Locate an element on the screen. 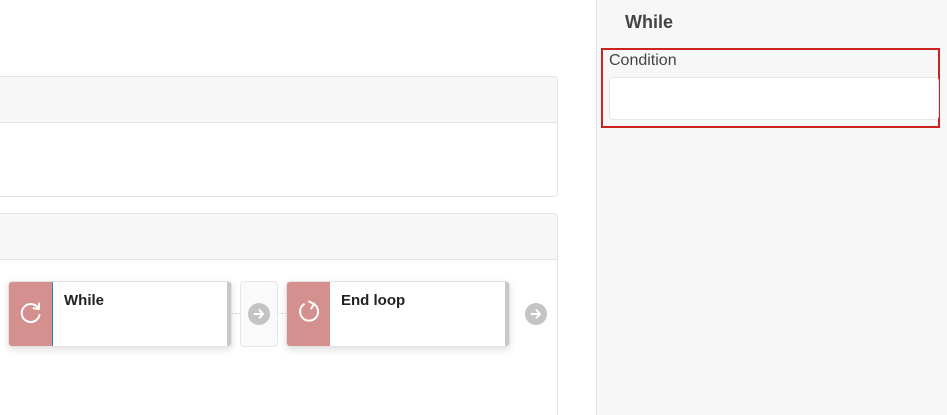 Image resolution: width=947 pixels, height=415 pixels. step-end-loop: End loop is located at coordinates (398, 314).